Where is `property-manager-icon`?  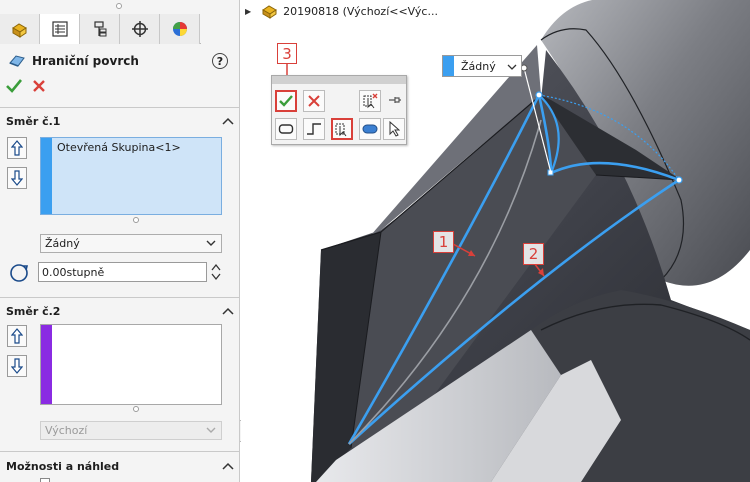
property-manager-icon is located at coordinates (59, 29).